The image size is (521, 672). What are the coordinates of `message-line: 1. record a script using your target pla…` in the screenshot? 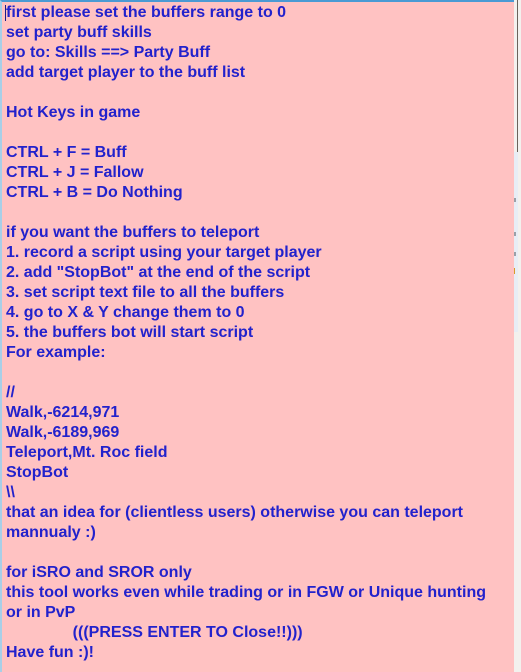 It's located at (164, 252).